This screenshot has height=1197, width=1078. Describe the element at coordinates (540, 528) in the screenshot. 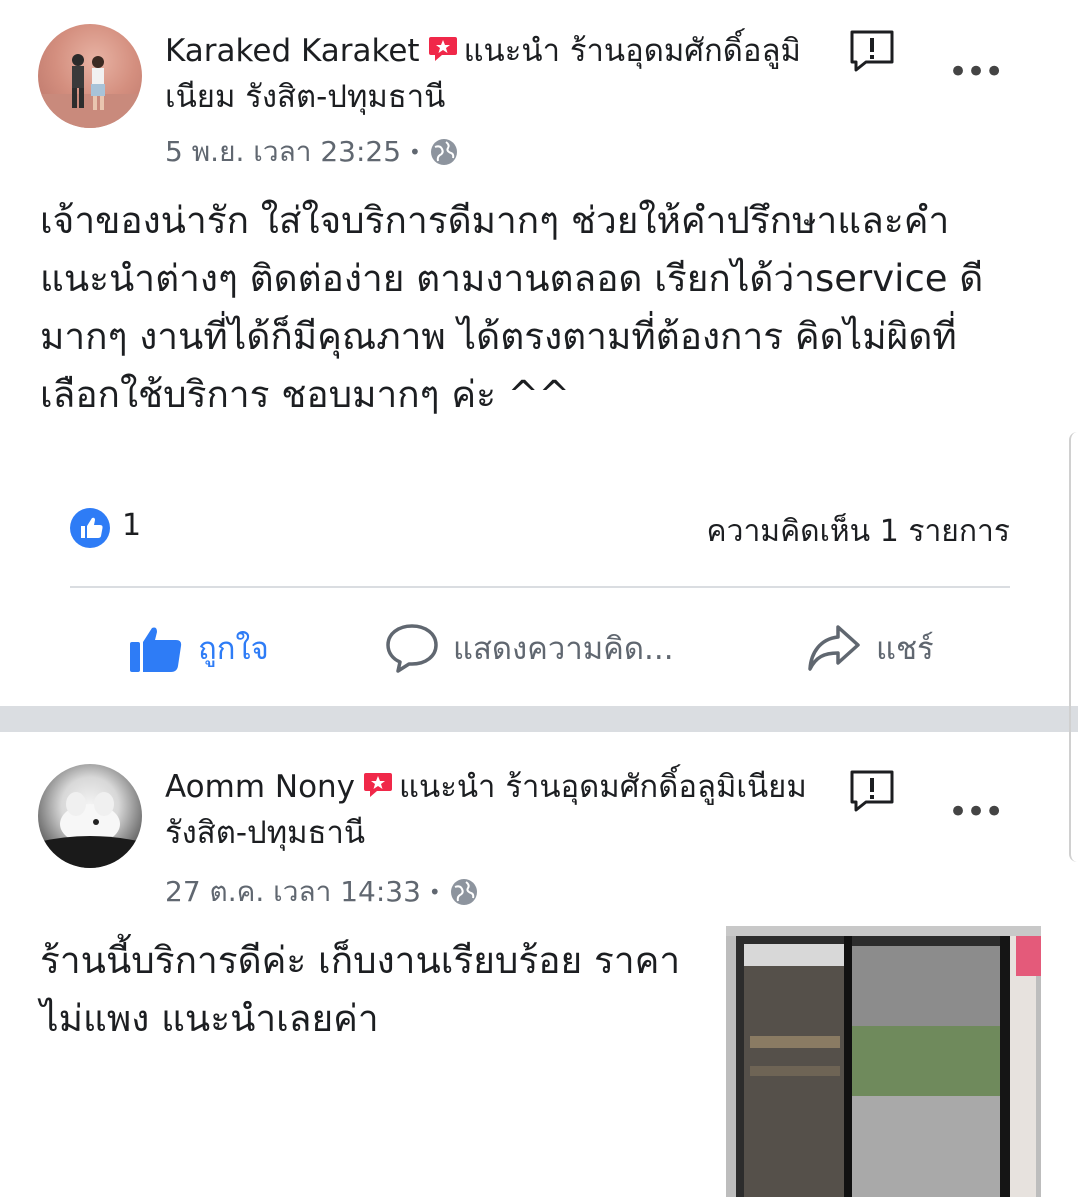

I see `reactions-bar: 1 ความคิดเห็น 1 รายการ` at that location.